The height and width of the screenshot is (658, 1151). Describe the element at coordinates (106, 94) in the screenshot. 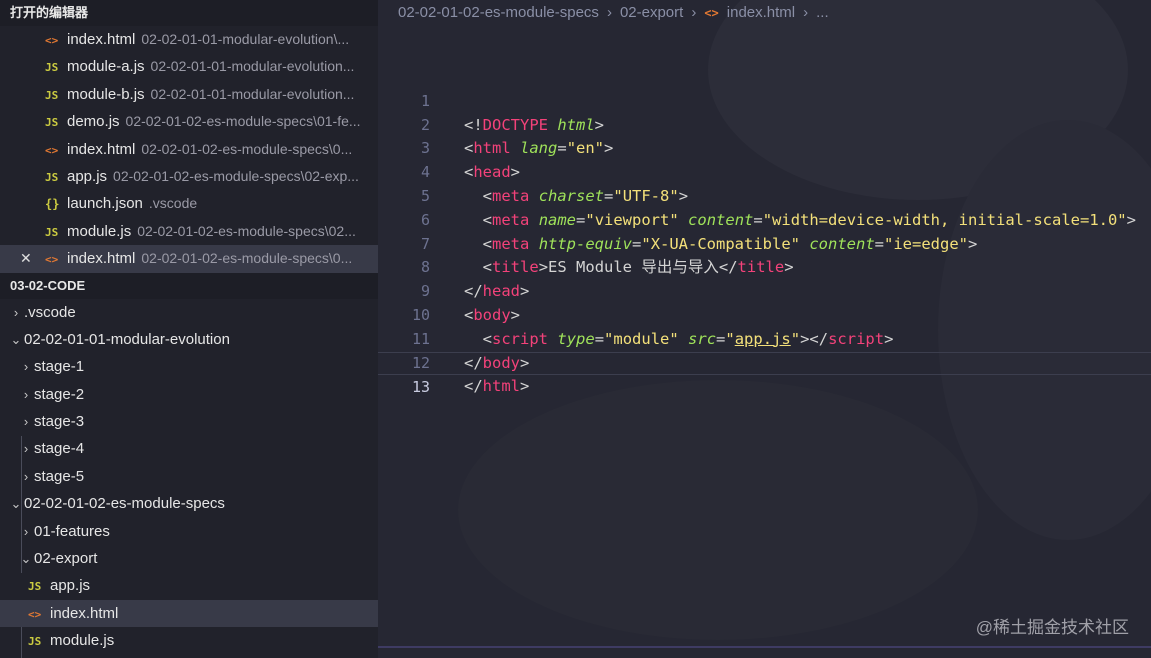

I see `open-editor-name: module-b.js` at that location.